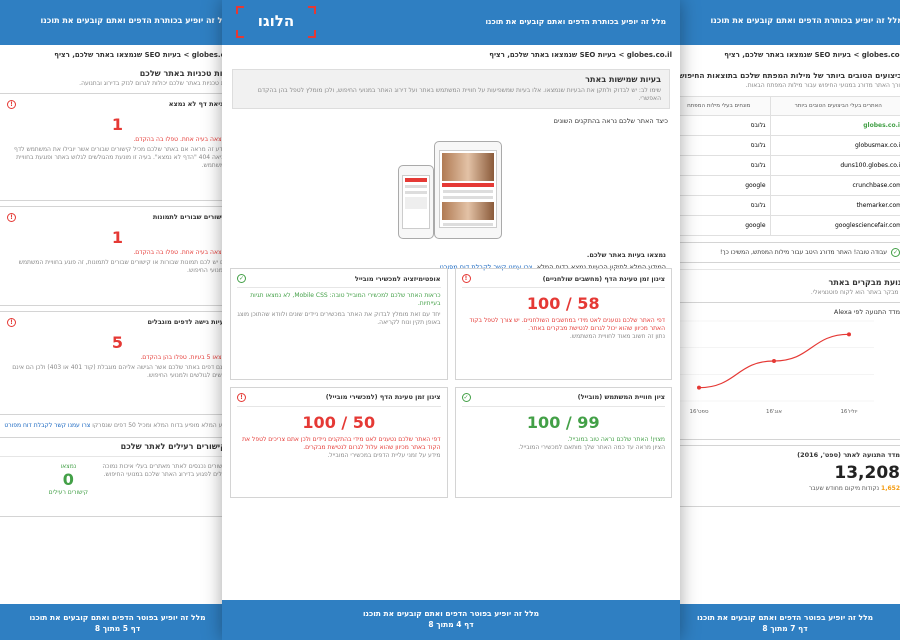 Image resolution: width=900 pixels, height=640 pixels. I want to click on card-score: 100 / 50, so click(339, 422).